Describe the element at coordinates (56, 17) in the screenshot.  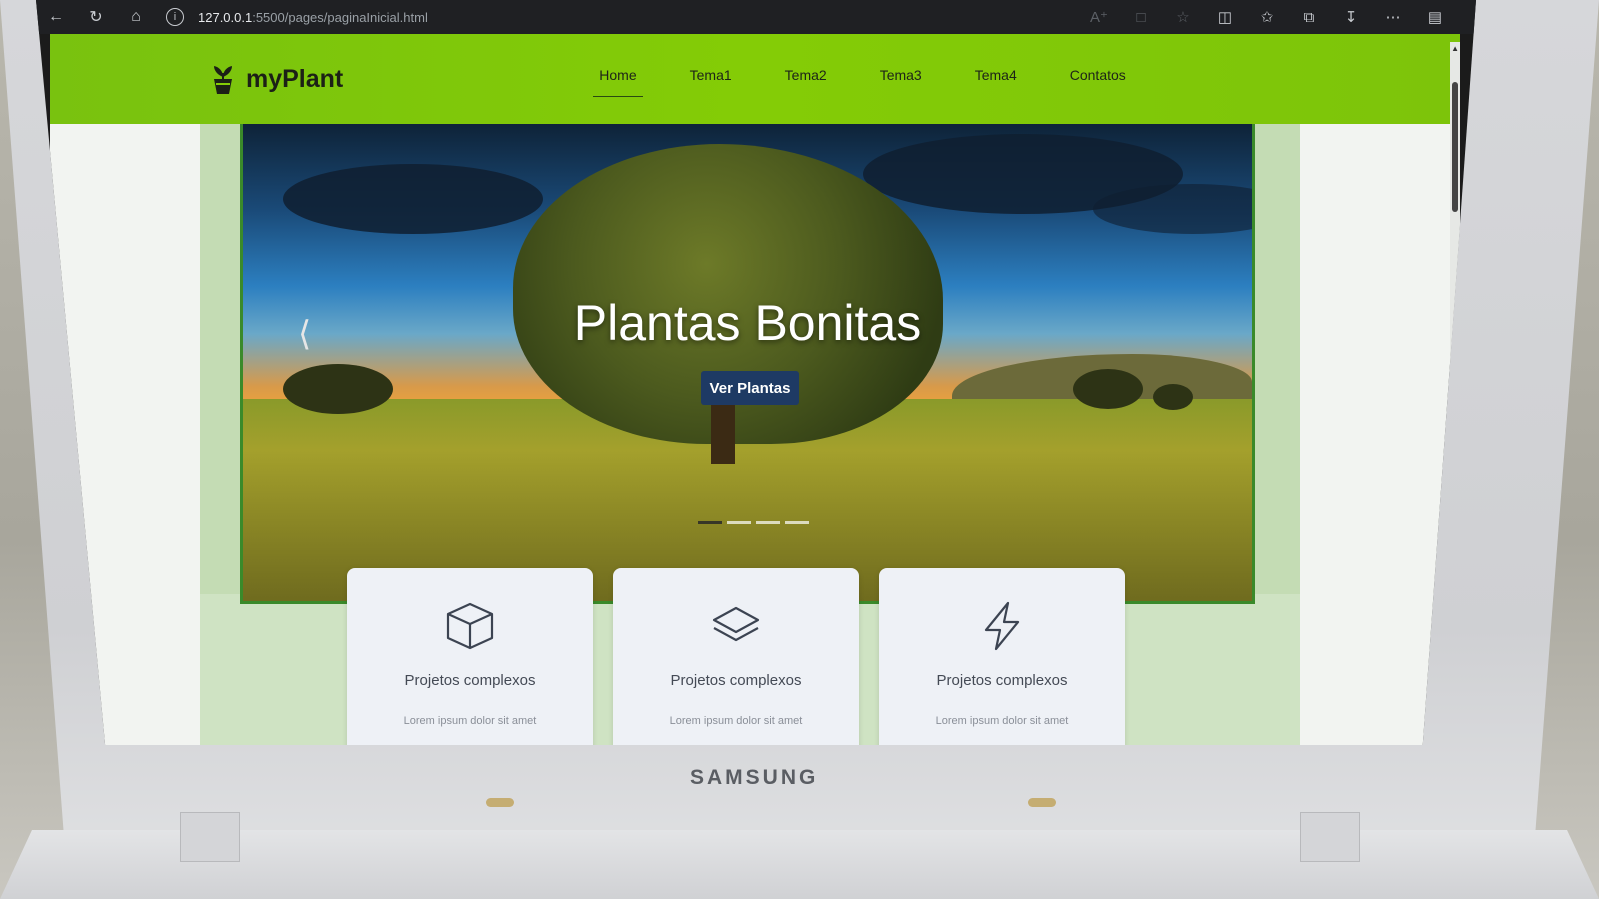
I see `back-icon: ←` at that location.